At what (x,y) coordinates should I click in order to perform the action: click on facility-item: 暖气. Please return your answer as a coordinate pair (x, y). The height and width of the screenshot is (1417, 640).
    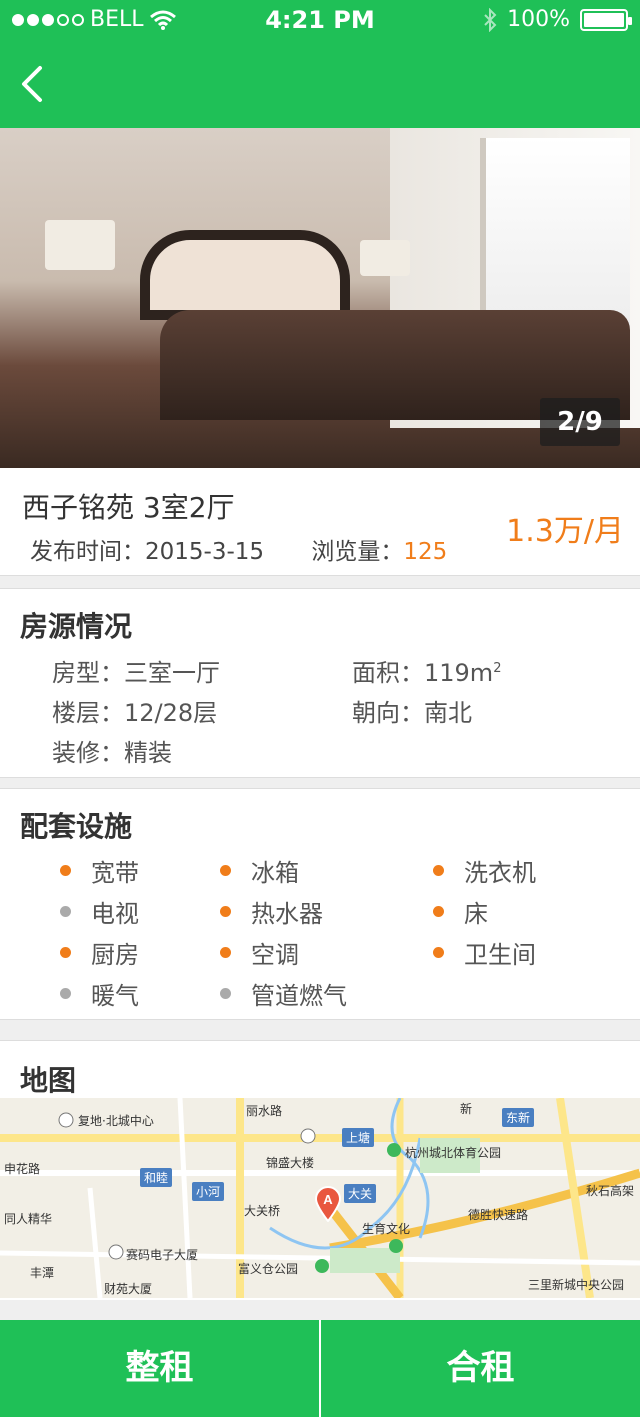
    Looking at the image, I should click on (99, 993).